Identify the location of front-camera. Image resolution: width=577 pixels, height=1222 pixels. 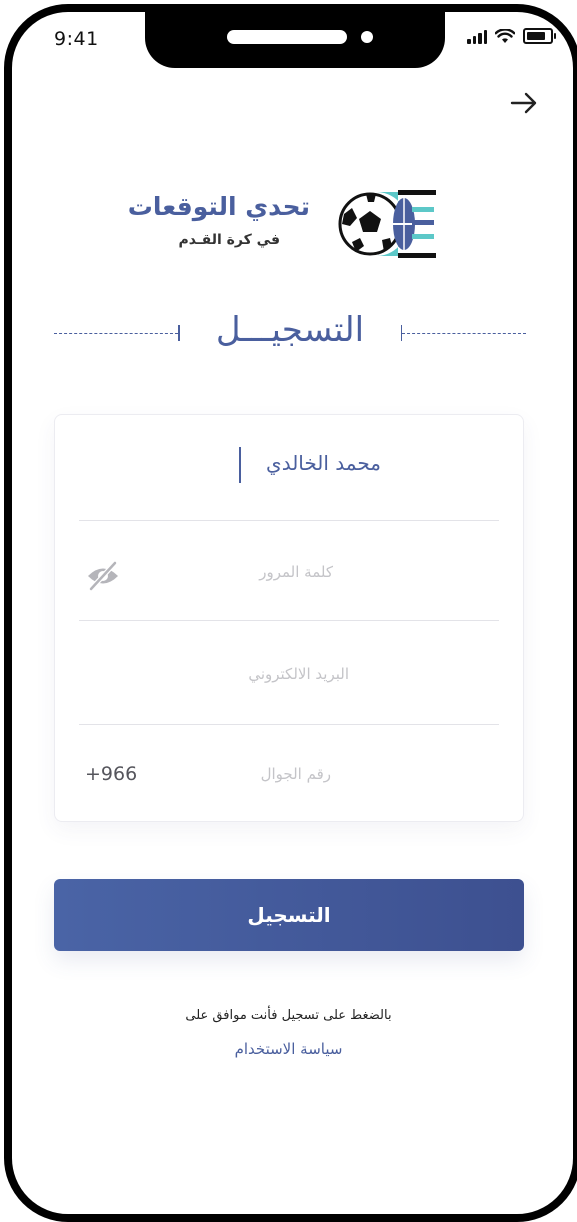
(367, 37).